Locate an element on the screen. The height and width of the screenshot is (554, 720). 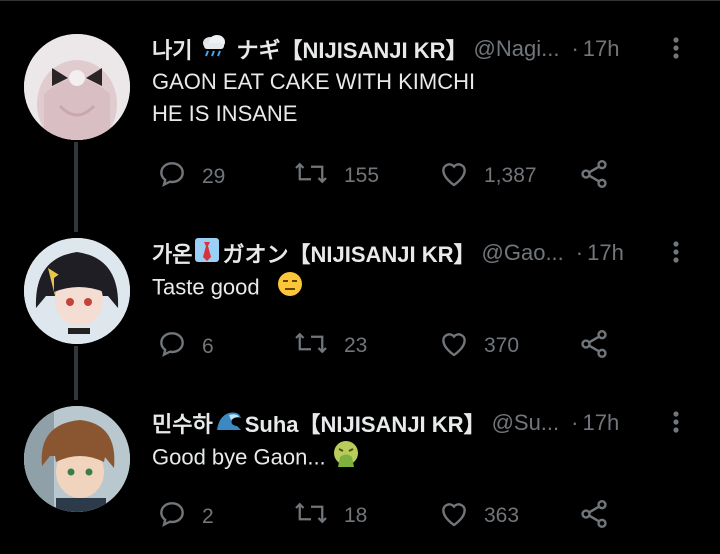
tweet-text-line: HE IS INSANE is located at coordinates (225, 113).